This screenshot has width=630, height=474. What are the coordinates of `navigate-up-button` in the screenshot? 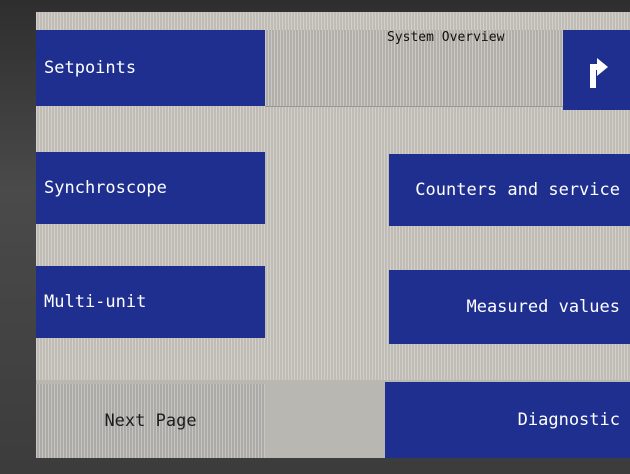 It's located at (596, 70).